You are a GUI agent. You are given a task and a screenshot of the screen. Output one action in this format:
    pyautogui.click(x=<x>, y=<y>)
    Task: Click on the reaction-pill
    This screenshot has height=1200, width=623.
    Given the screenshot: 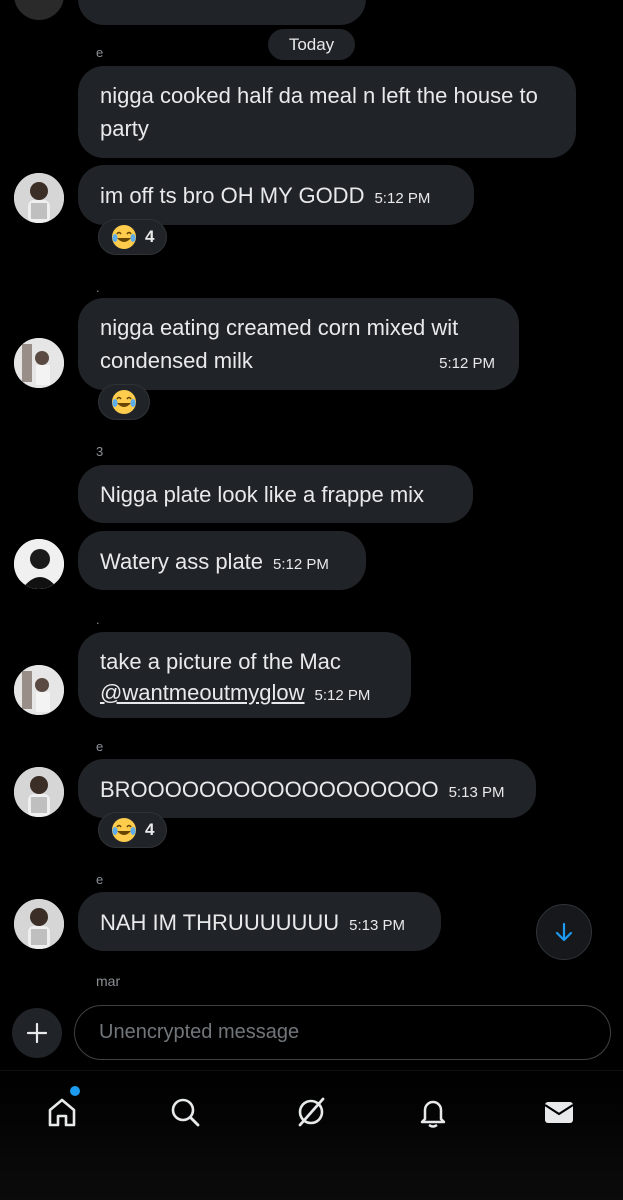 What is the action you would take?
    pyautogui.click(x=124, y=402)
    